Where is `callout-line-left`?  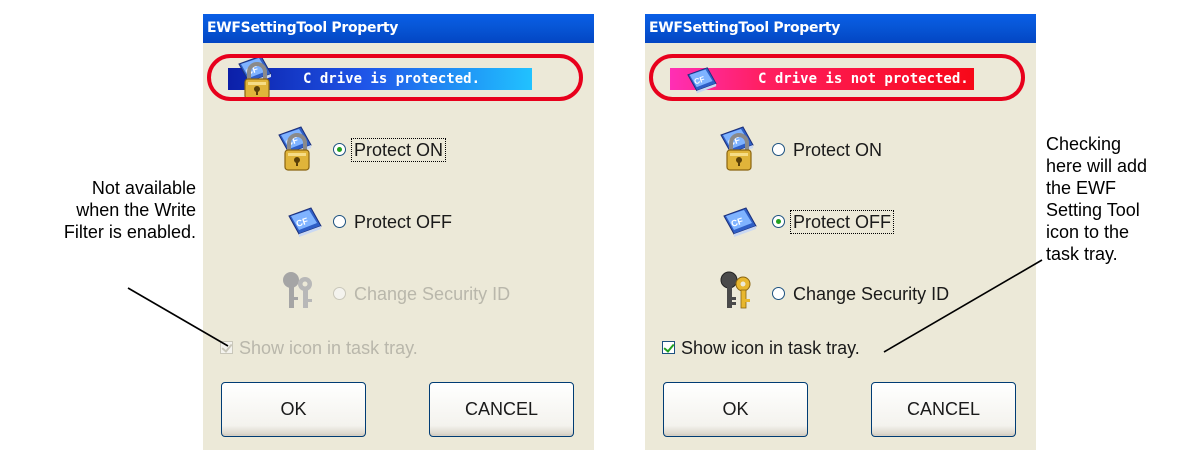
callout-line-left is located at coordinates (178, 317).